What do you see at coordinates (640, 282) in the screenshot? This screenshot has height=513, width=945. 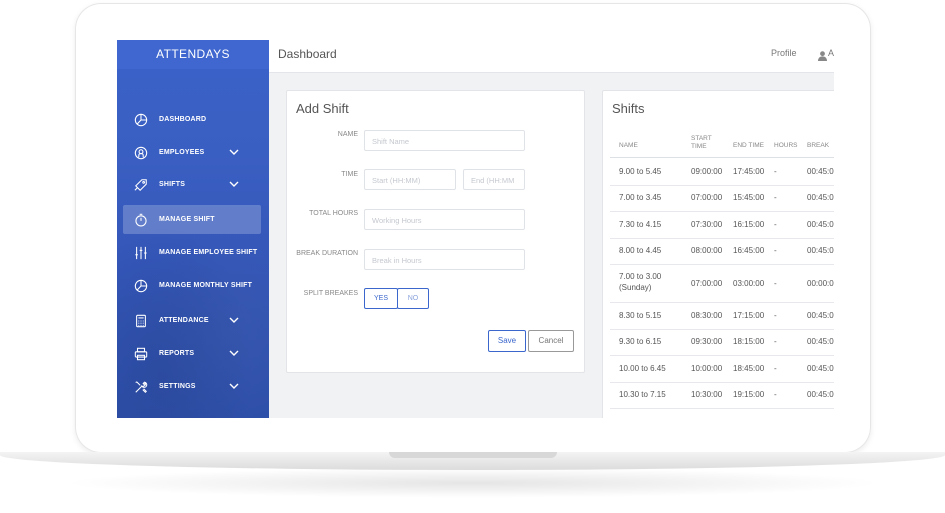 I see `table-cell-name: 7.00 to 3.00 (Sunday)` at bounding box center [640, 282].